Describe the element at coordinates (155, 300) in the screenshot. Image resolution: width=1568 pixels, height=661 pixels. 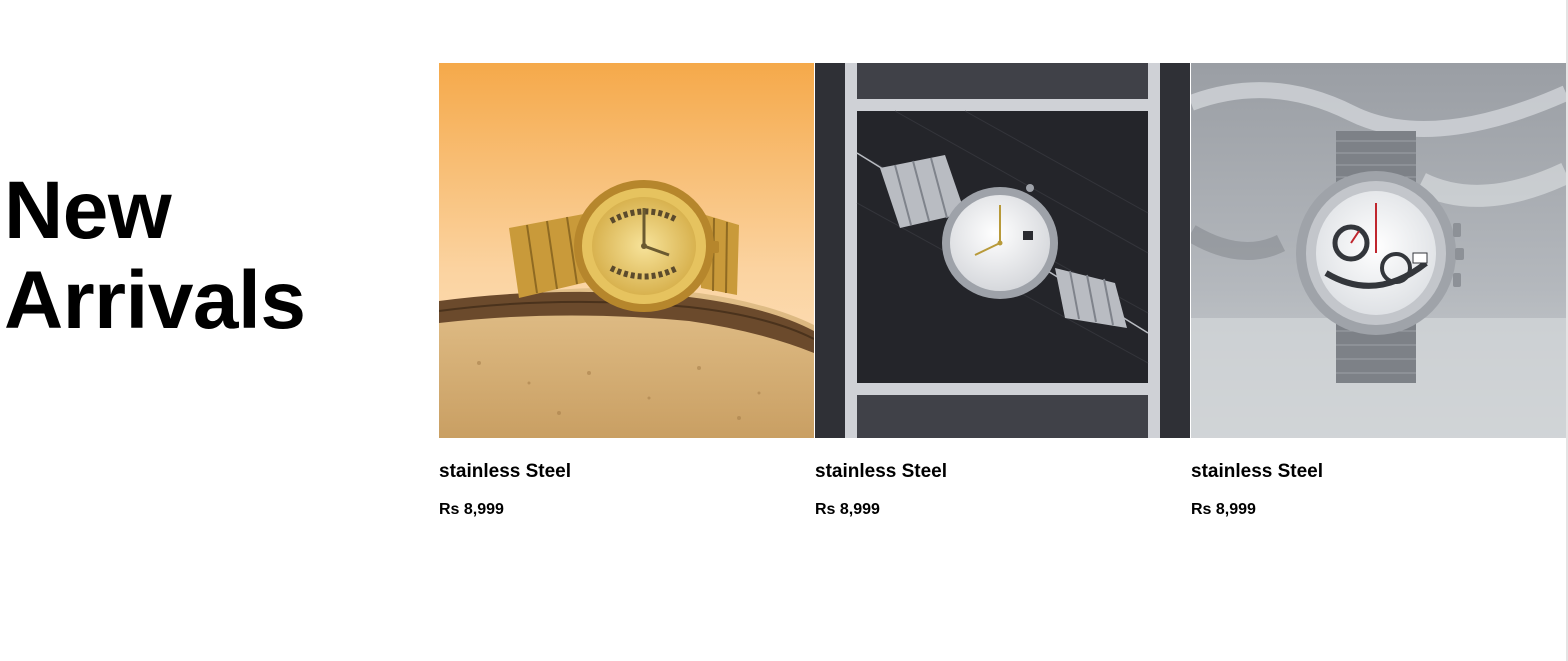
I see `section-title-line-2: Arrivals` at that location.